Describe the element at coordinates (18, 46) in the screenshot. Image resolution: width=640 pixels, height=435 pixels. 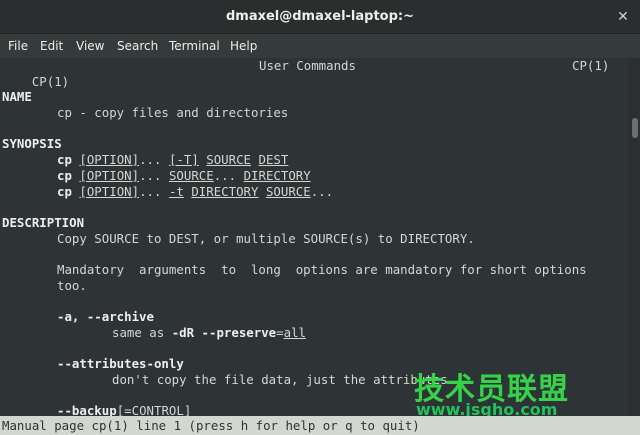
I see `menu-file: File` at that location.